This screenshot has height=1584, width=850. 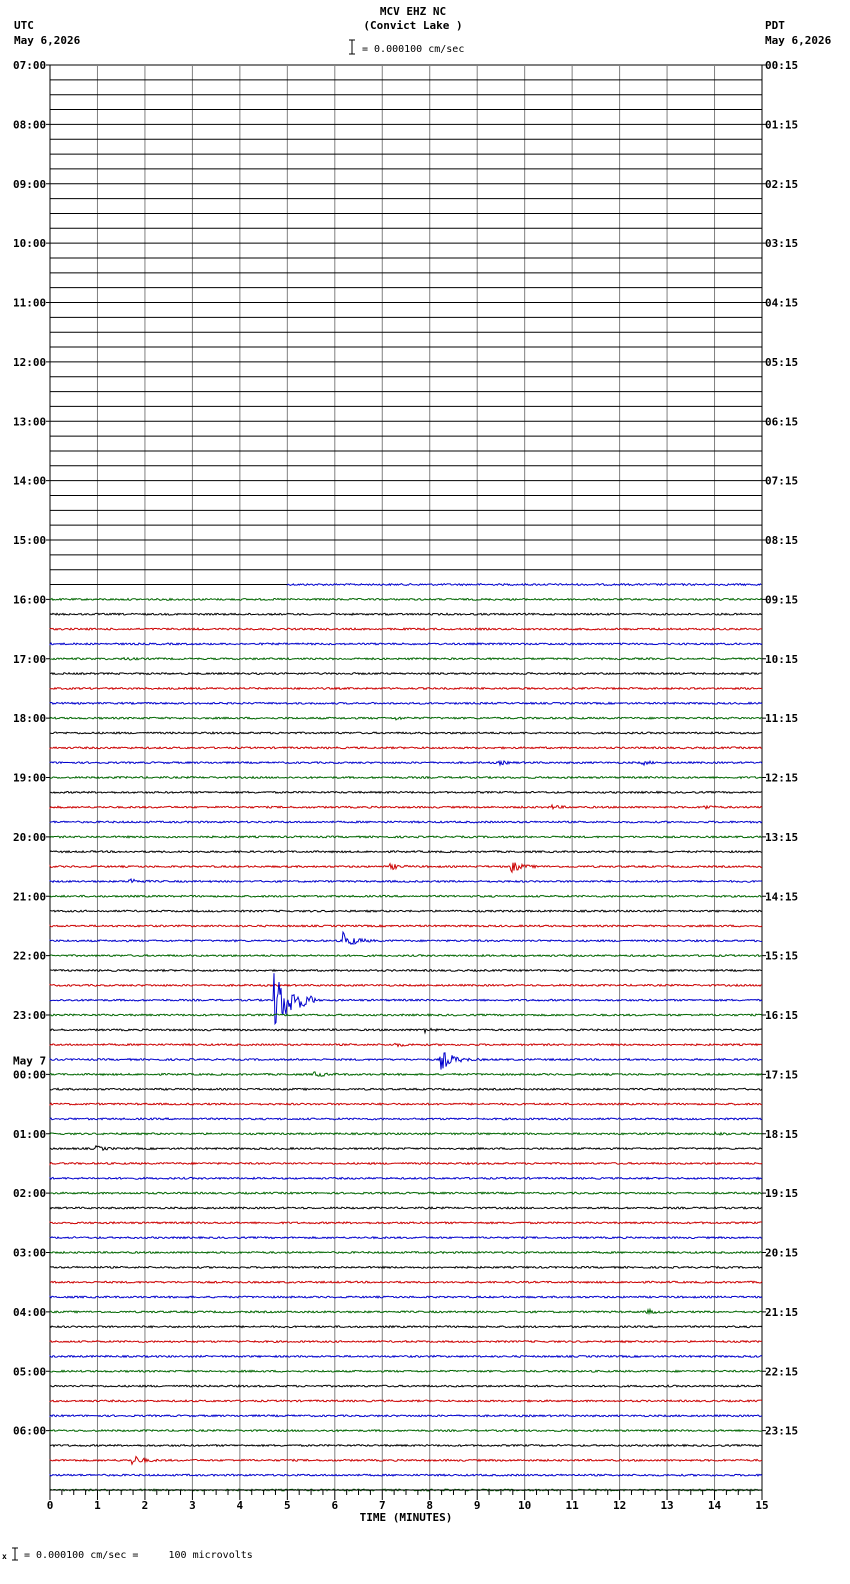 I want to click on x-tick-label: 4, so click(x=240, y=1505).